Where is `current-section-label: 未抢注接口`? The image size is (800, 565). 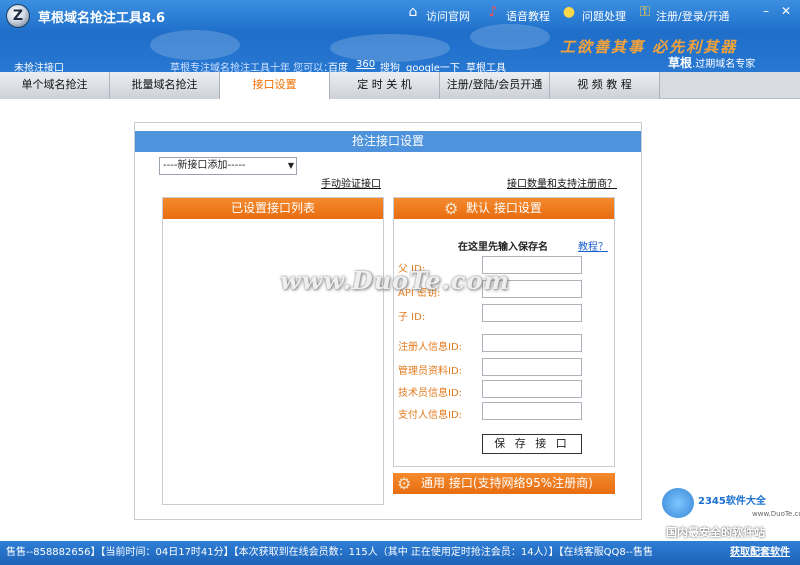
current-section-label: 未抢注接口 is located at coordinates (39, 65).